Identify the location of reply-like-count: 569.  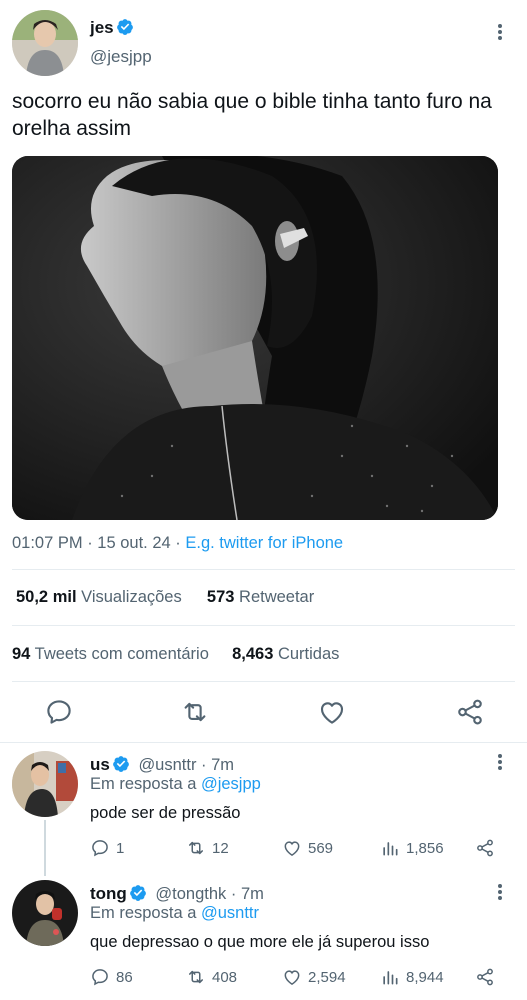
(321, 848).